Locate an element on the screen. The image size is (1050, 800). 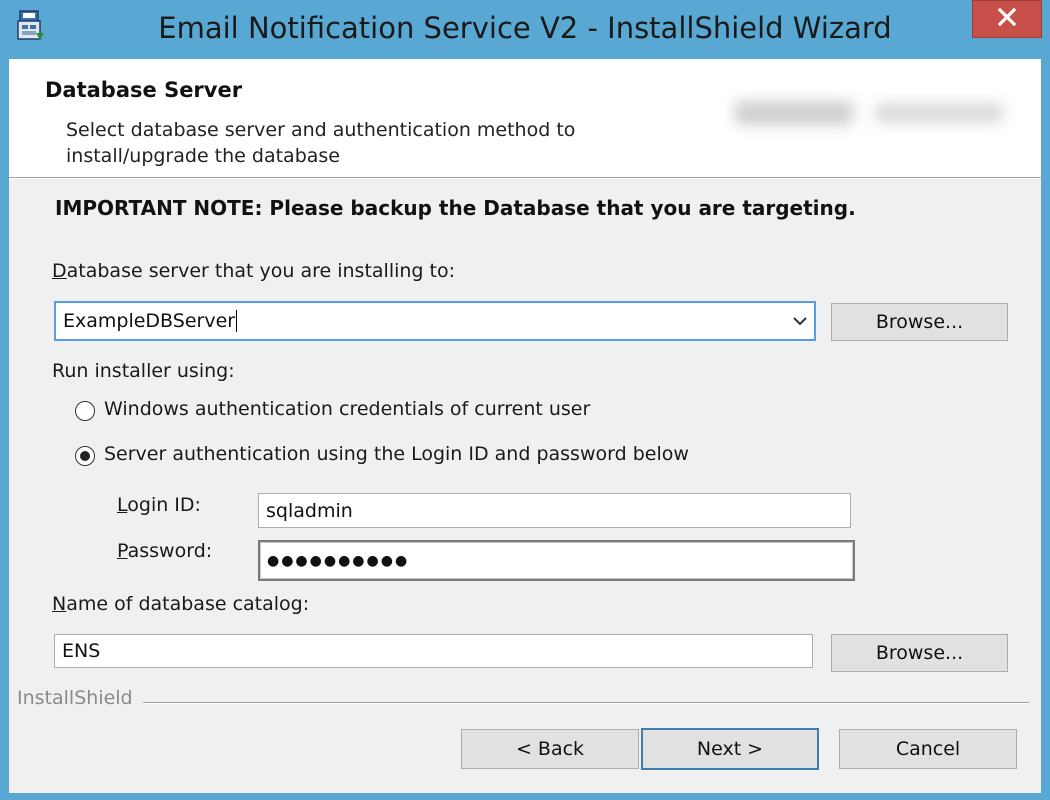
password-label: Password: is located at coordinates (164, 551).